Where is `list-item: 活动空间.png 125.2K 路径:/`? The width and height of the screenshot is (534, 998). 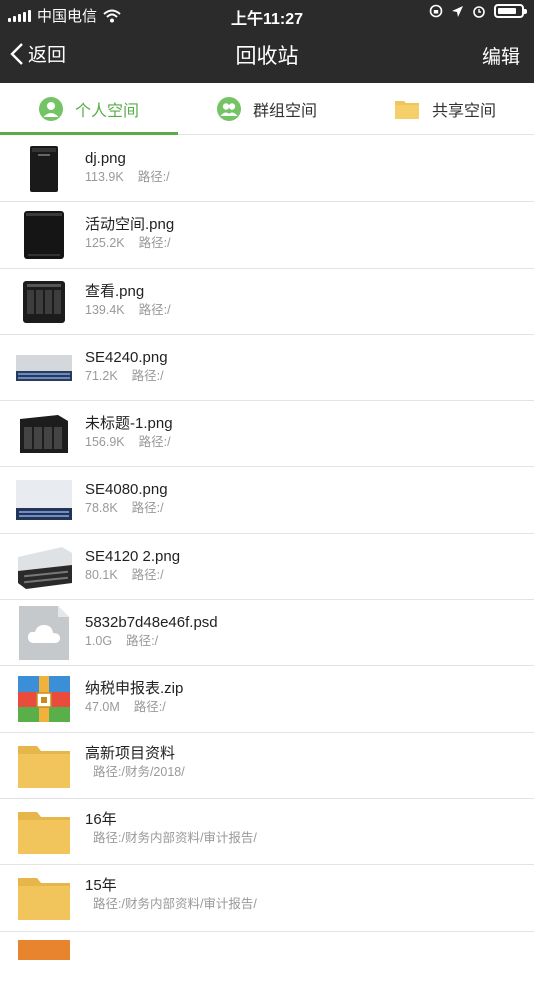
list-item: 活动空间.png 125.2K 路径:/ is located at coordinates (267, 235).